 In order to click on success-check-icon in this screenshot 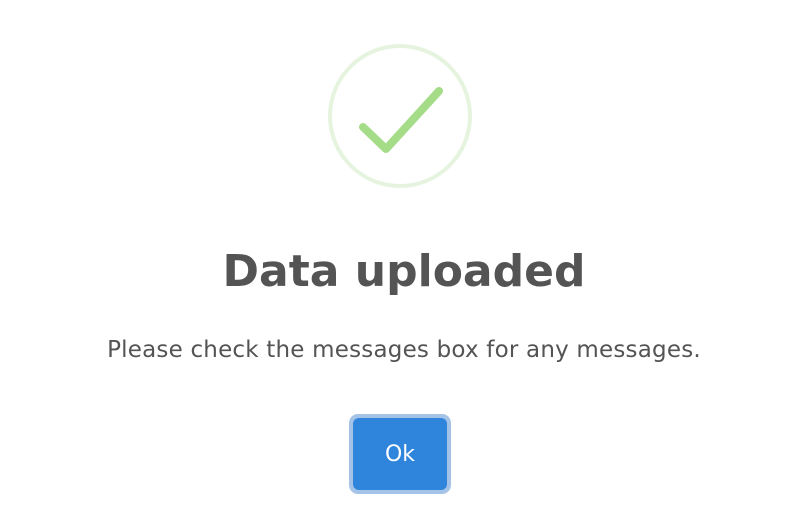, I will do `click(400, 116)`.